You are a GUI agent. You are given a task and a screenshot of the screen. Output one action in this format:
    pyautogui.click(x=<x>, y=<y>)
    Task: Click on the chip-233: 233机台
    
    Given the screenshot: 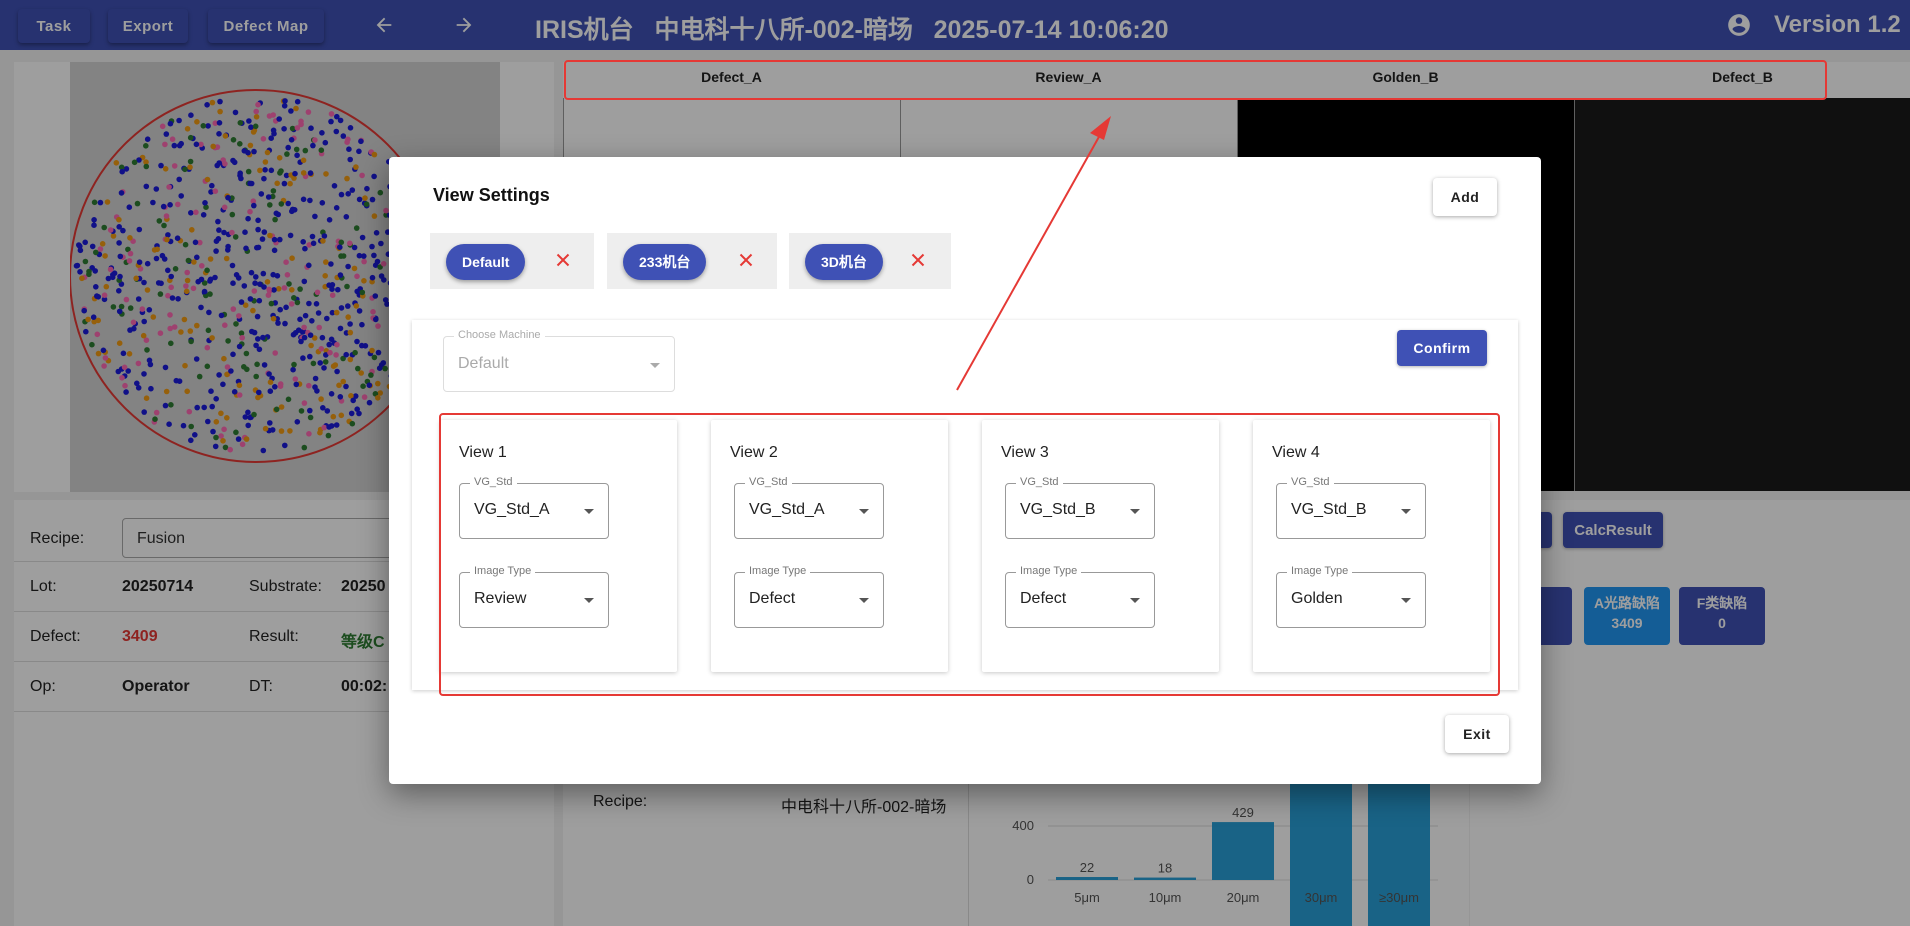 What is the action you would take?
    pyautogui.click(x=665, y=262)
    